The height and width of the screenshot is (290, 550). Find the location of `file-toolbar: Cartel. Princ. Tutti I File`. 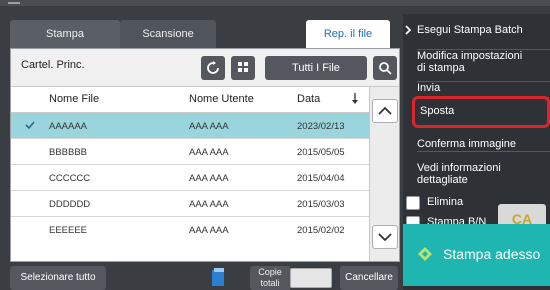

file-toolbar: Cartel. Princ. Tutti I File is located at coordinates (205, 68).